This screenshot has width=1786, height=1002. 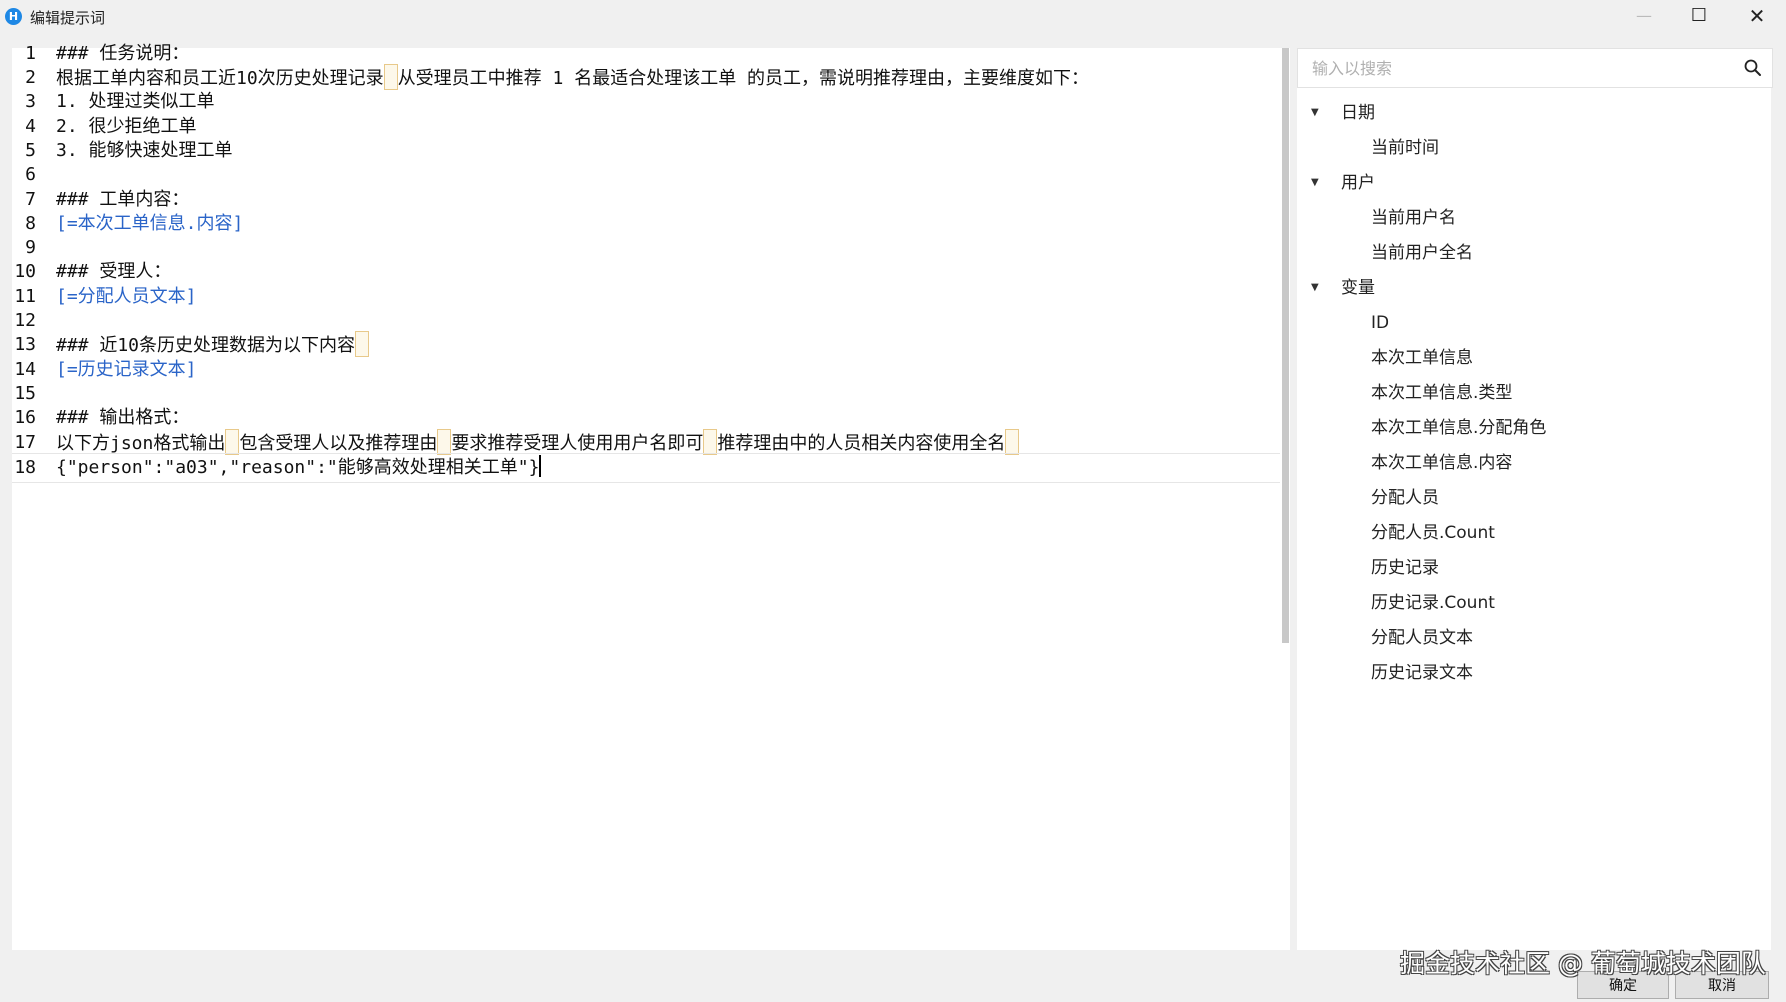 What do you see at coordinates (1422, 638) in the screenshot?
I see `tree-item-label: 分配人员文本` at bounding box center [1422, 638].